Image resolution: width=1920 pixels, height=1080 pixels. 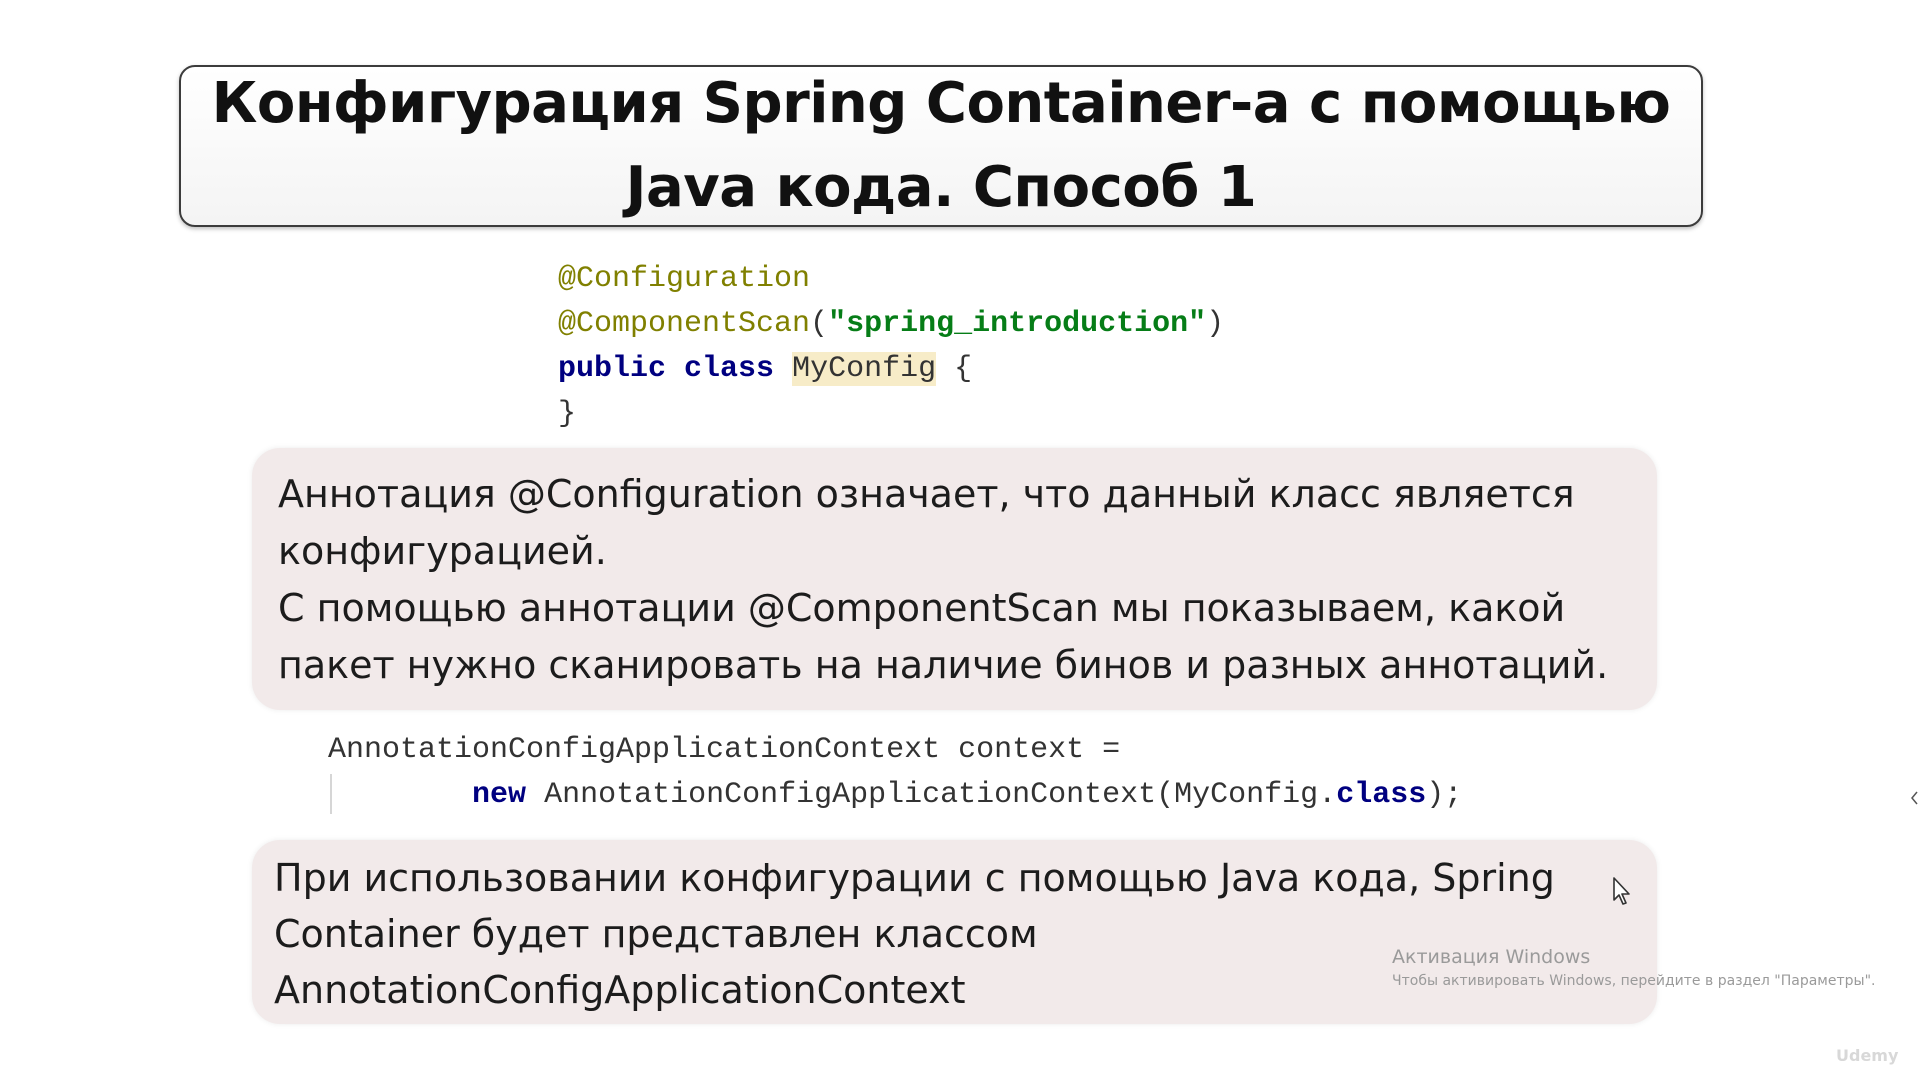 What do you see at coordinates (567, 414) in the screenshot?
I see `code-brace-close: }` at bounding box center [567, 414].